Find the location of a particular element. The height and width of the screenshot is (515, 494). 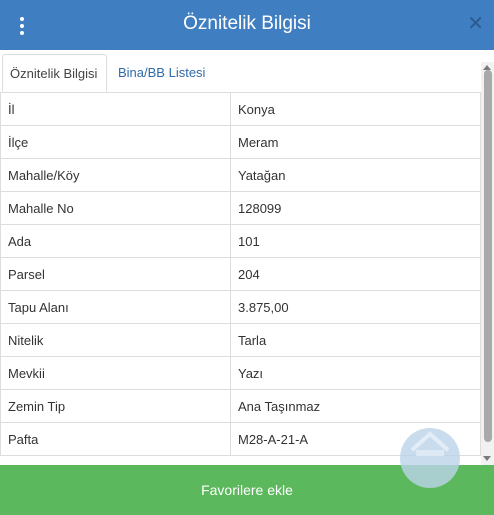

attribute-key: İlçe is located at coordinates (115, 142).